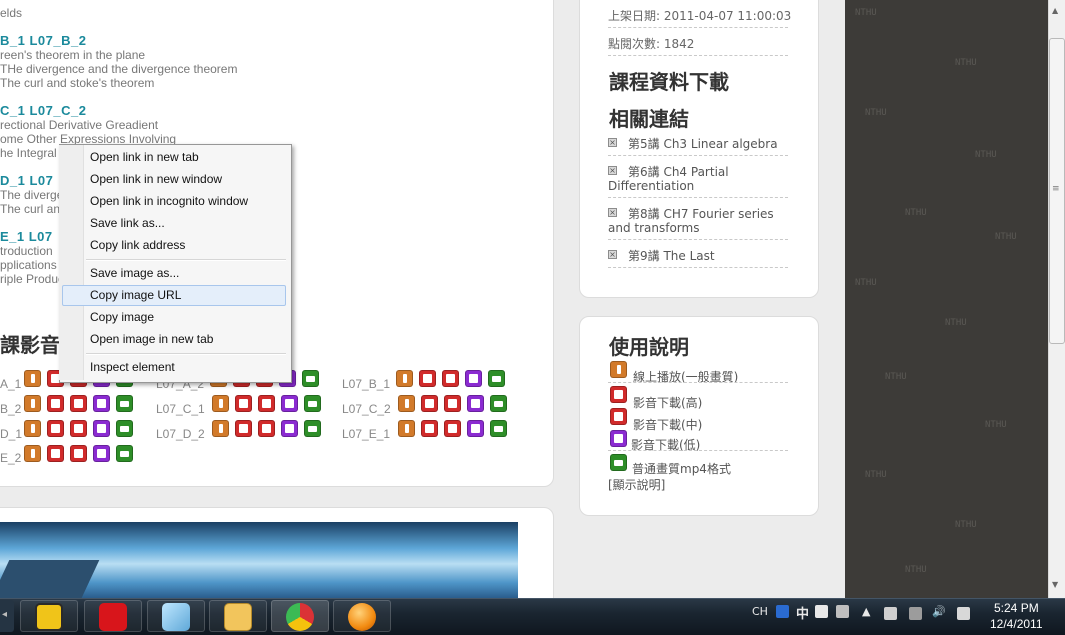 The width and height of the screenshot is (1065, 635). I want to click on clock-date: 12/4/2011, so click(1016, 624).